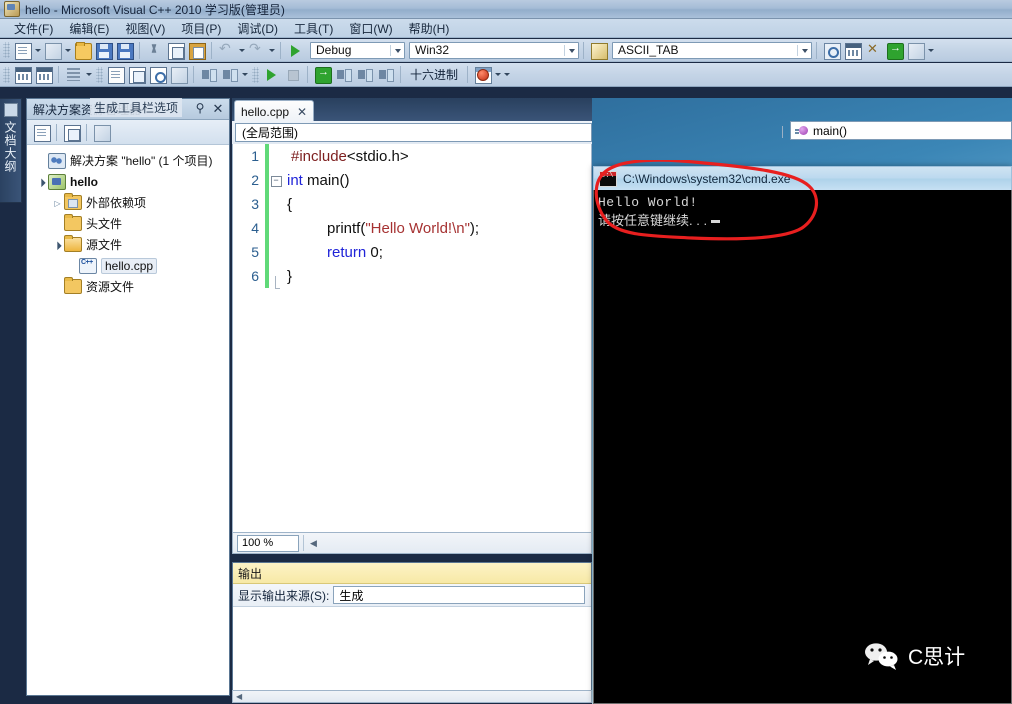 The width and height of the screenshot is (1012, 704). I want to click on configuration-combo: Debug, so click(357, 50).